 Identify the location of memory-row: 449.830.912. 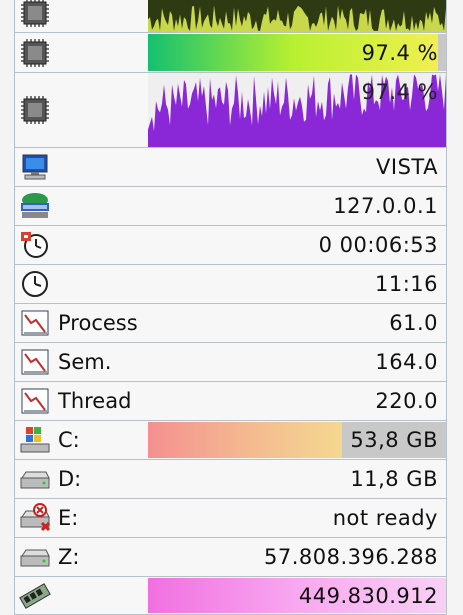
(230, 595).